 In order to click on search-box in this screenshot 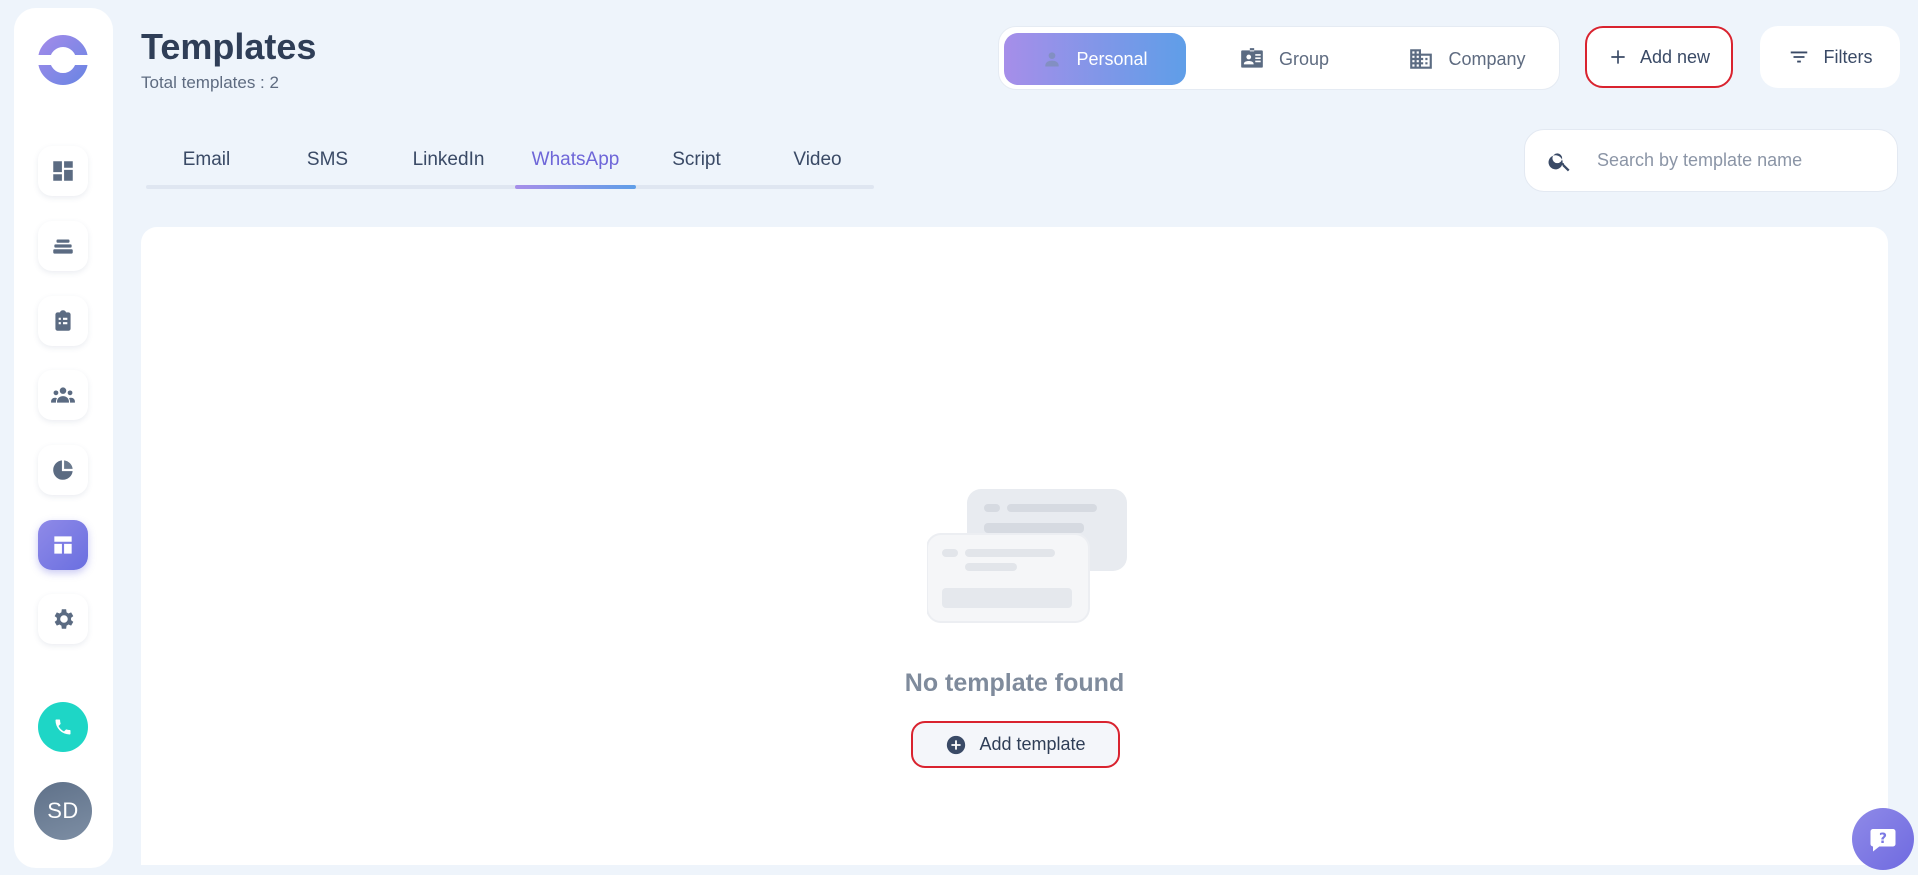, I will do `click(1711, 160)`.